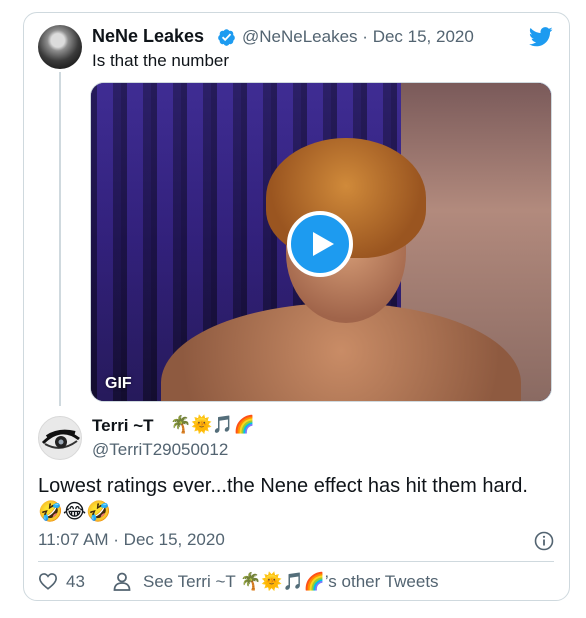  Describe the element at coordinates (323, 244) in the screenshot. I see `play-icon` at that location.